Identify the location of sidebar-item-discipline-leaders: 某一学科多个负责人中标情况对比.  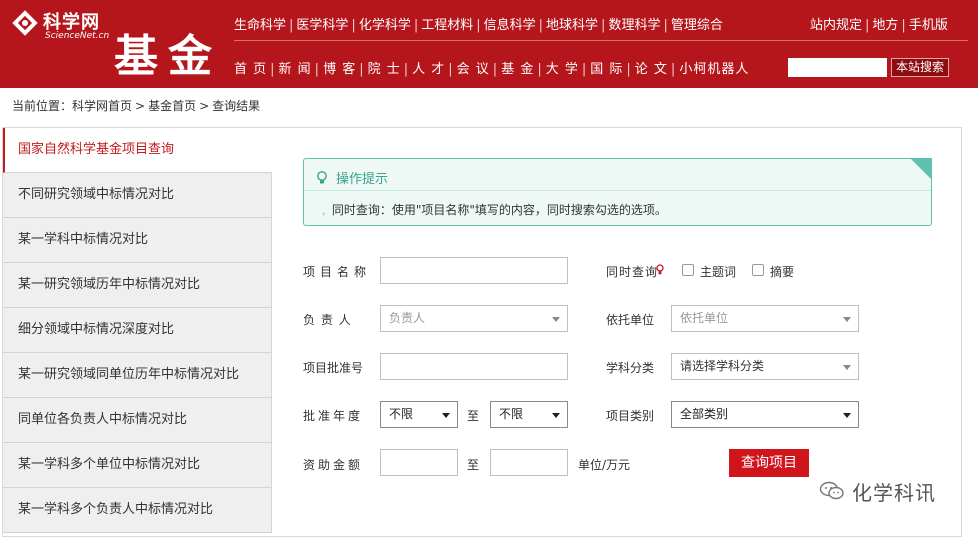
(137, 510).